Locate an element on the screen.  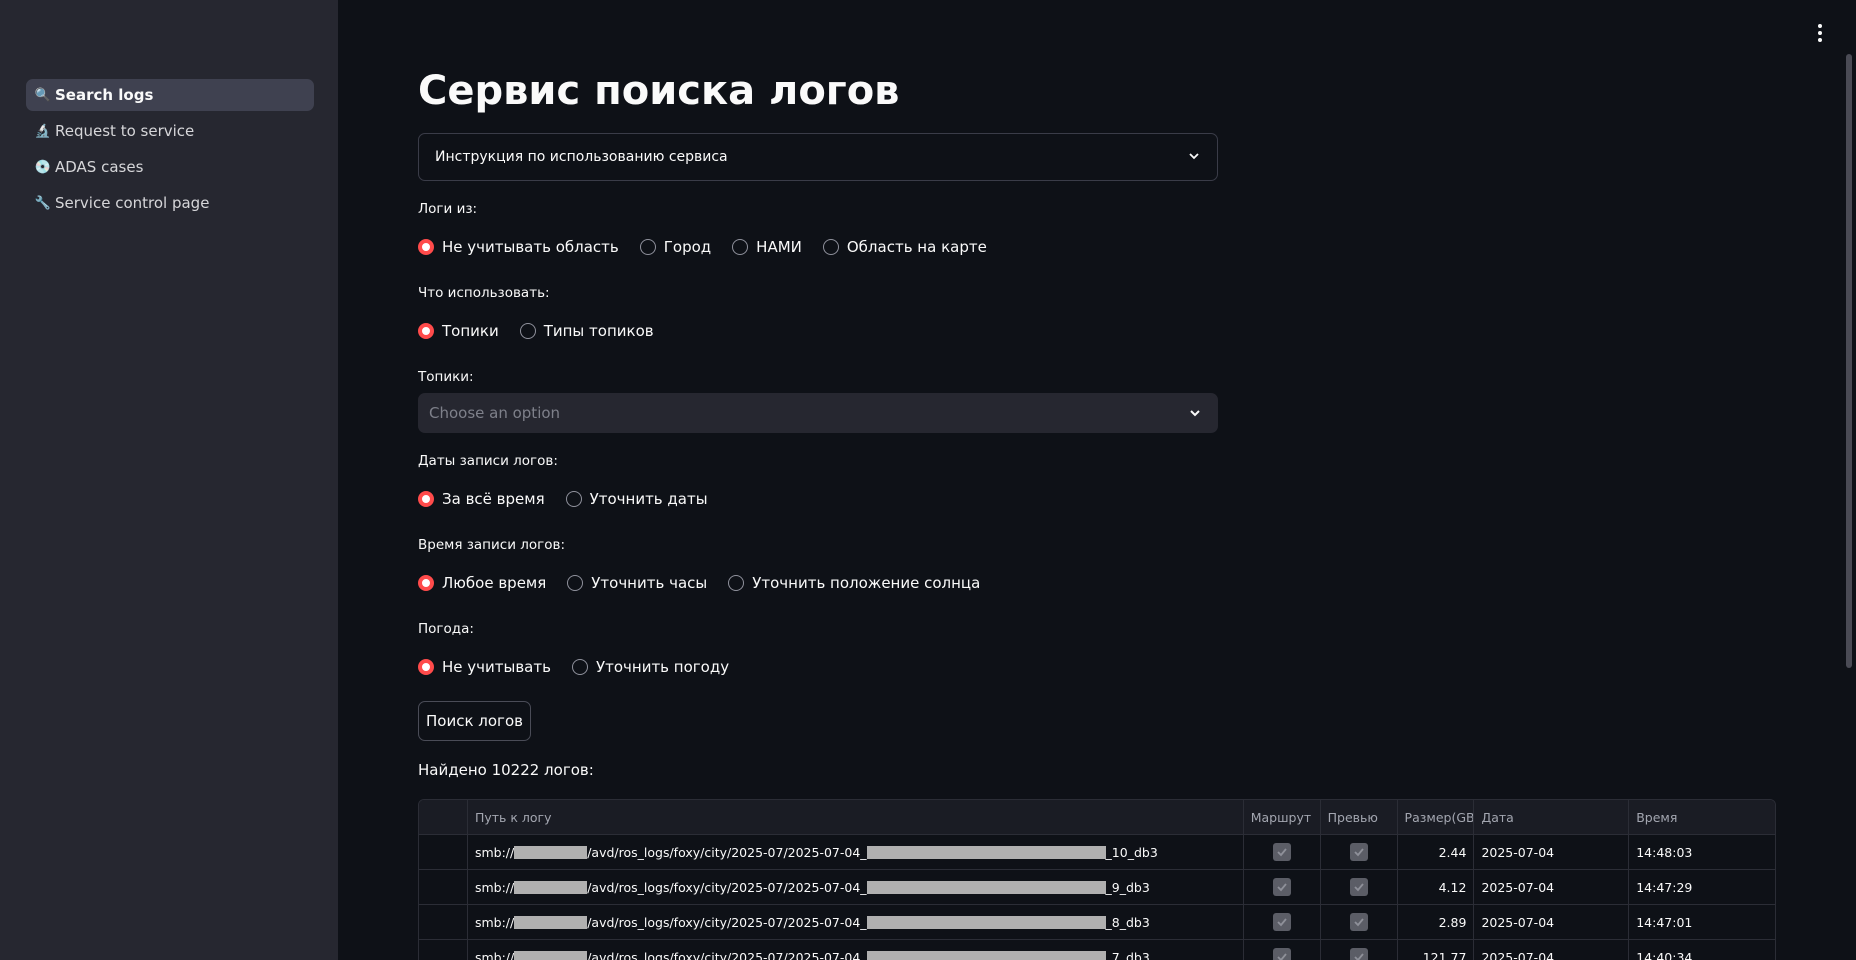
chevron-down-icon is located at coordinates (1195, 413).